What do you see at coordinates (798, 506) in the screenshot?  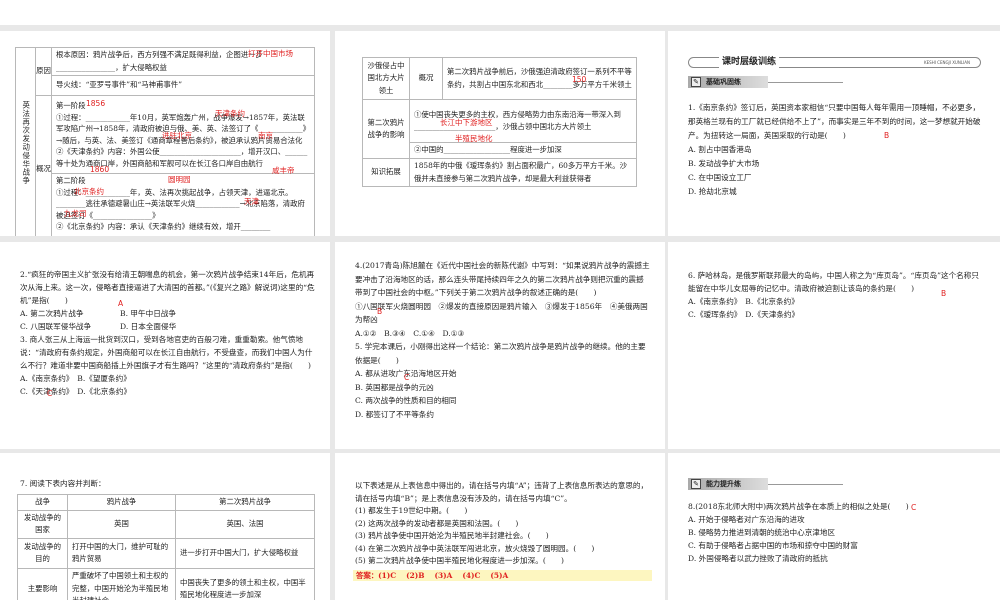 I see `question-text: 8.(2018东北师大附中)两次鸦片战争在本质上的相似之处是( )` at bounding box center [798, 506].